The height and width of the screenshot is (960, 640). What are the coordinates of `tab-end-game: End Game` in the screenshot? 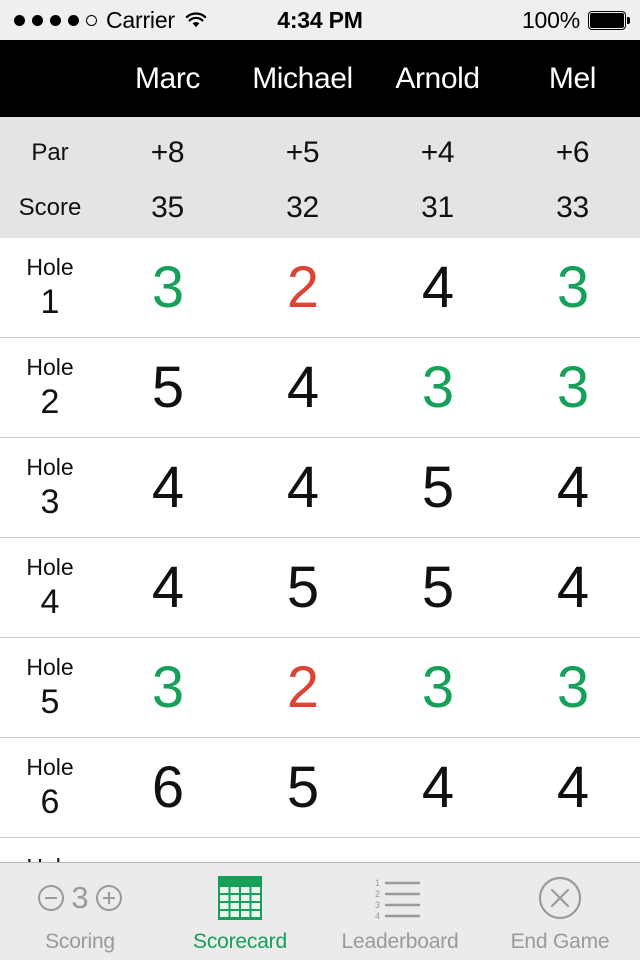 It's located at (560, 911).